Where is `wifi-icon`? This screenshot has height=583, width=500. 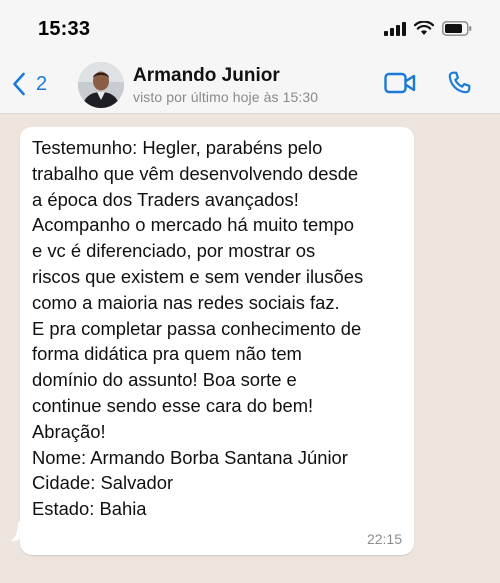 wifi-icon is located at coordinates (424, 28).